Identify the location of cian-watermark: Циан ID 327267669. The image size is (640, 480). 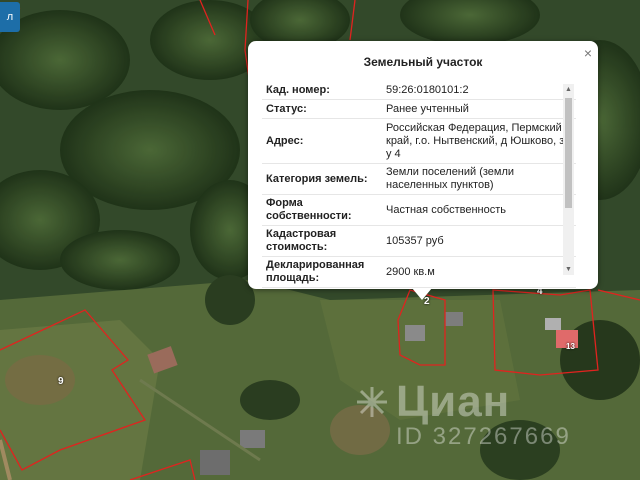
(464, 413).